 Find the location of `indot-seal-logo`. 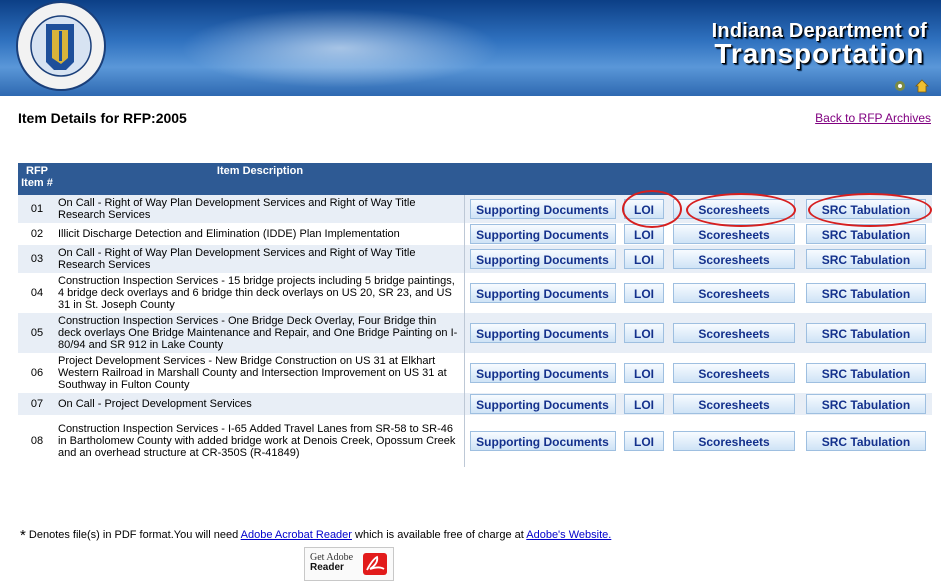

indot-seal-logo is located at coordinates (61, 46).